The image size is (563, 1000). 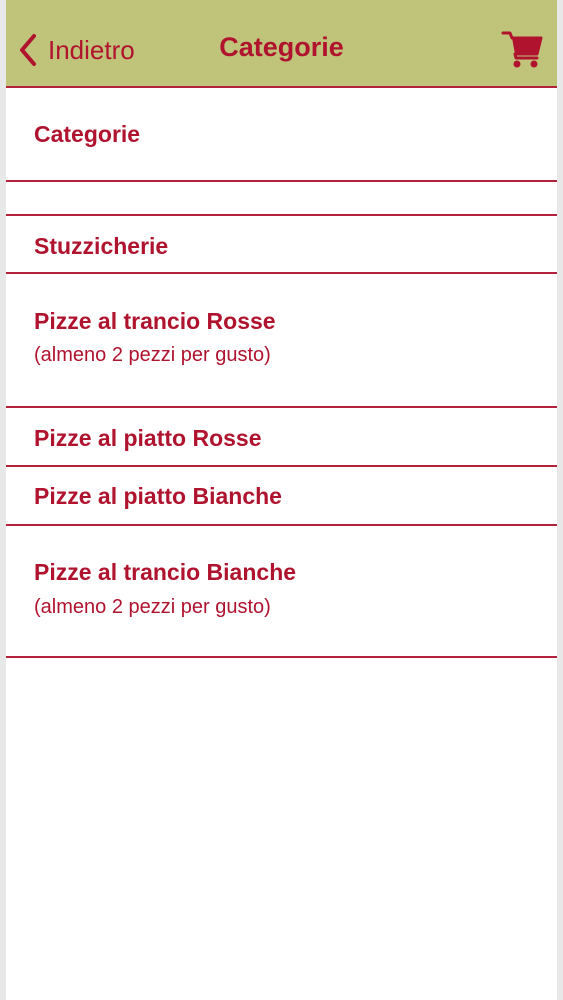 I want to click on shopping-cart-icon, so click(x=522, y=49).